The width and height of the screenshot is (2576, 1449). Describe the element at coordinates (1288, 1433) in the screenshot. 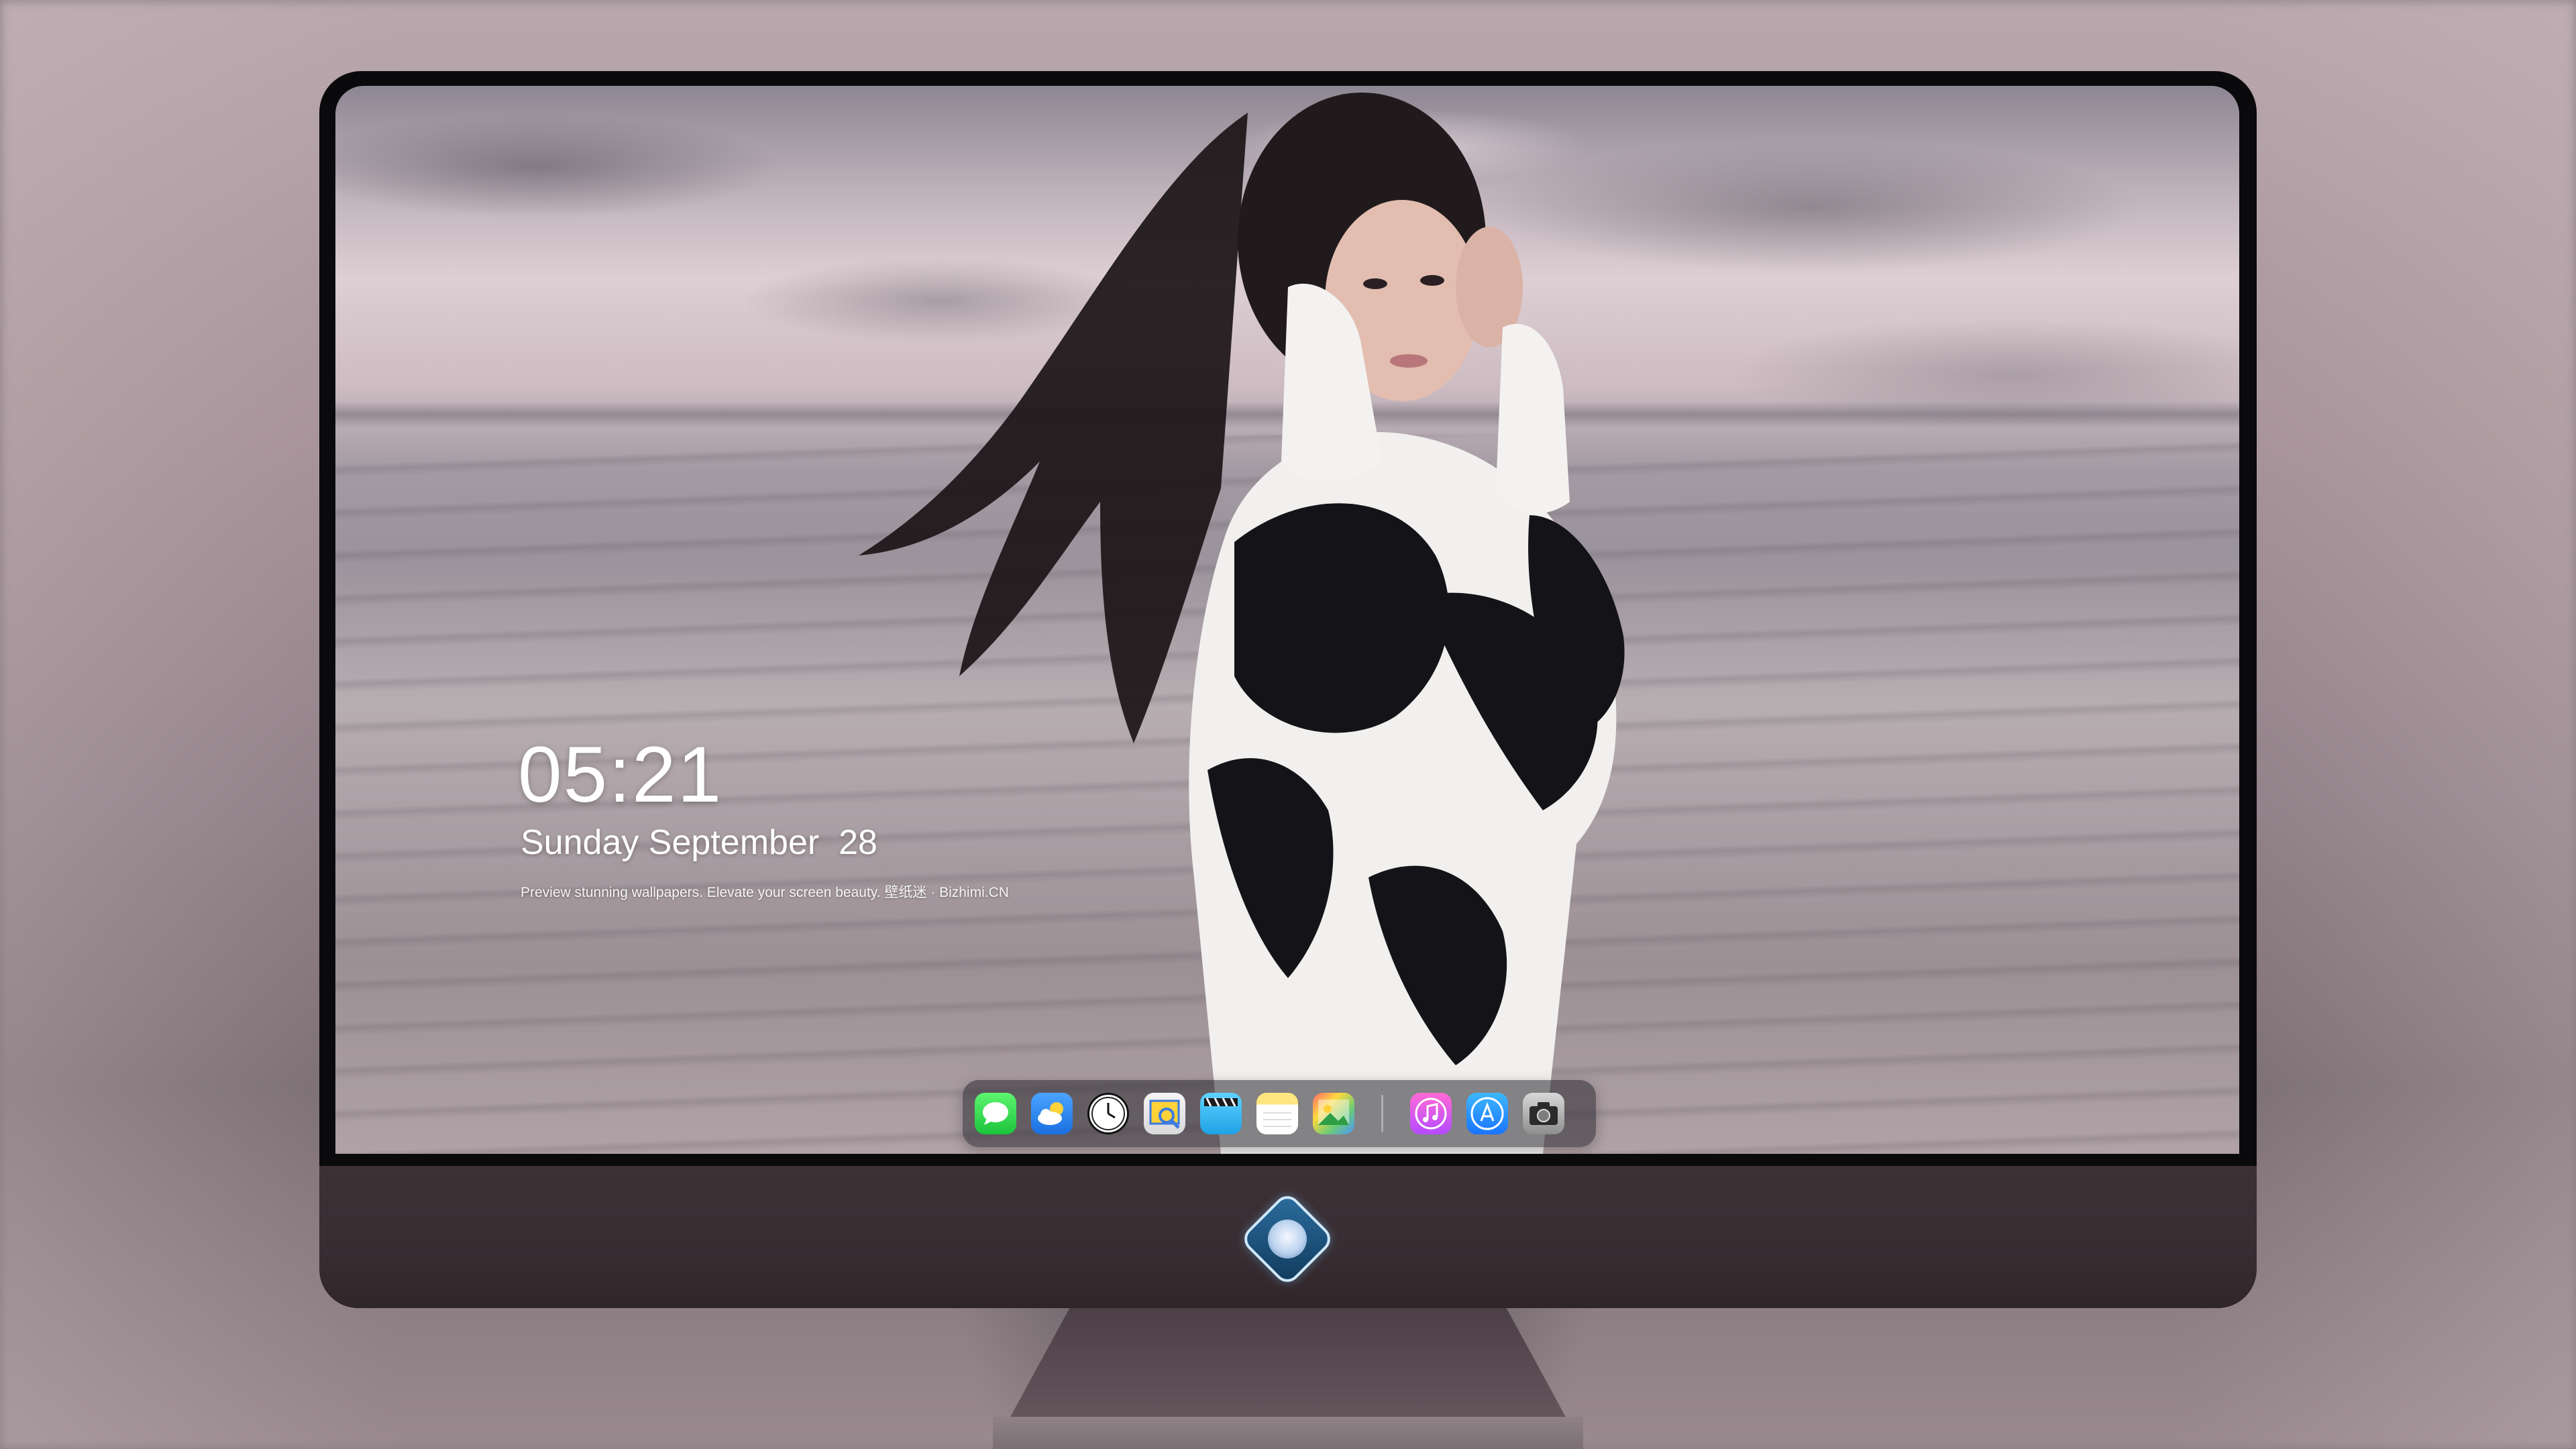

I see `monitor-stand-base` at that location.